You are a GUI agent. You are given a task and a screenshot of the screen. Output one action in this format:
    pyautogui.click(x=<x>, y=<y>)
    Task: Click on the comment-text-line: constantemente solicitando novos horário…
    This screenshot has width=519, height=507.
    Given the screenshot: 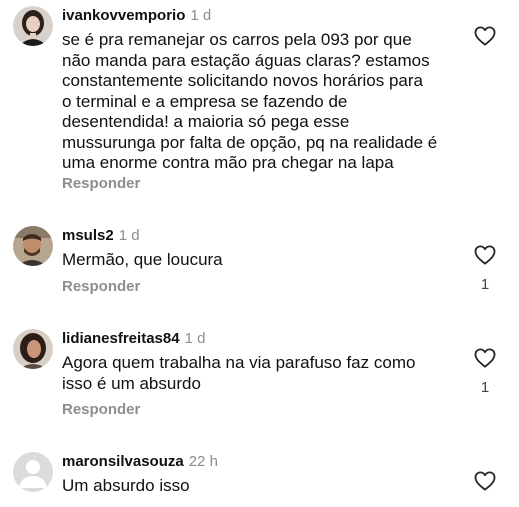 What is the action you would take?
    pyautogui.click(x=242, y=80)
    